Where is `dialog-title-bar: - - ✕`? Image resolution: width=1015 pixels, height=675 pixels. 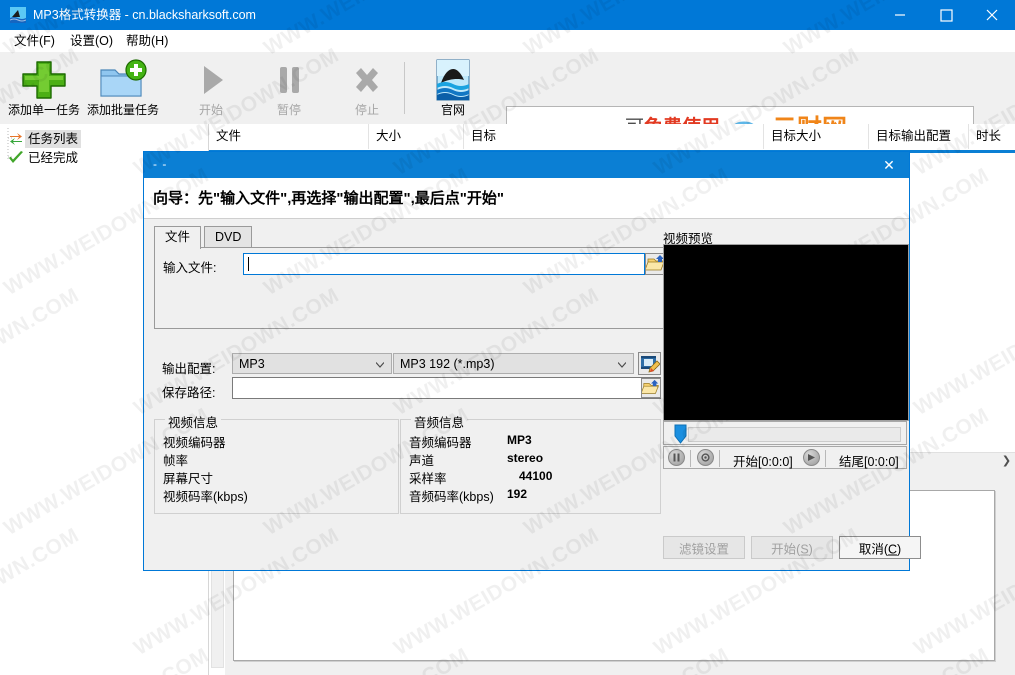
dialog-title-bar: - - ✕ is located at coordinates (526, 165).